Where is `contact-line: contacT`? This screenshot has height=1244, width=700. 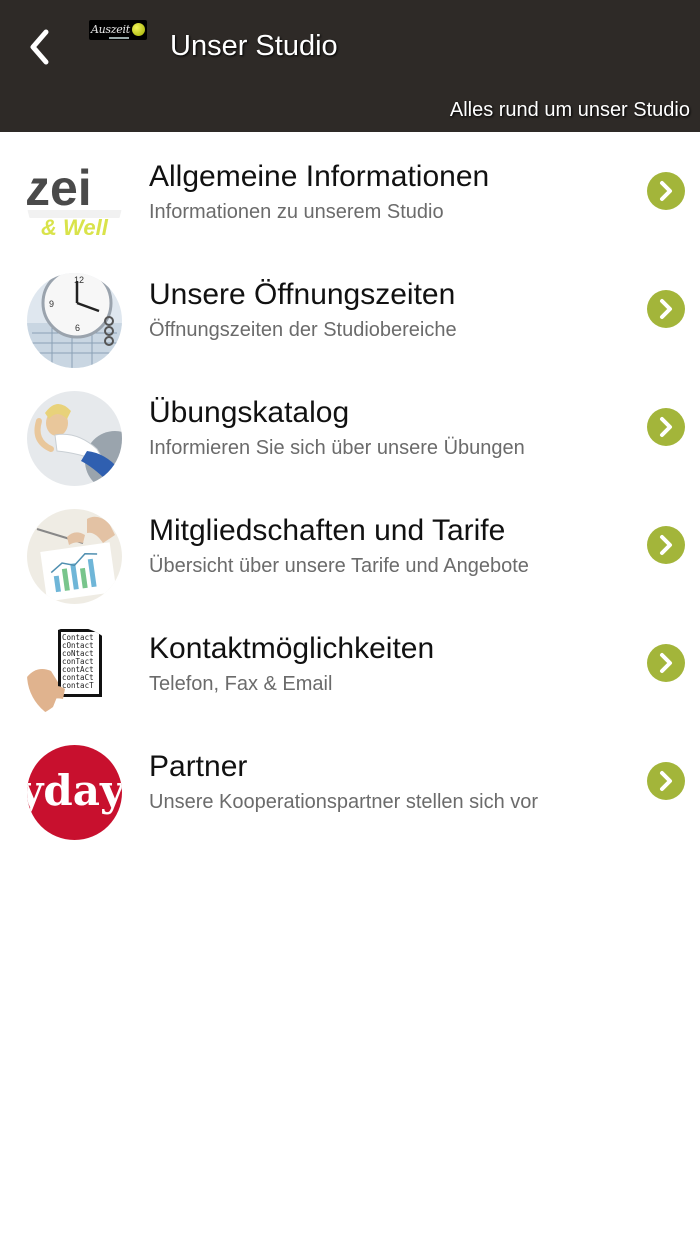
contact-line: contacT is located at coordinates (78, 685).